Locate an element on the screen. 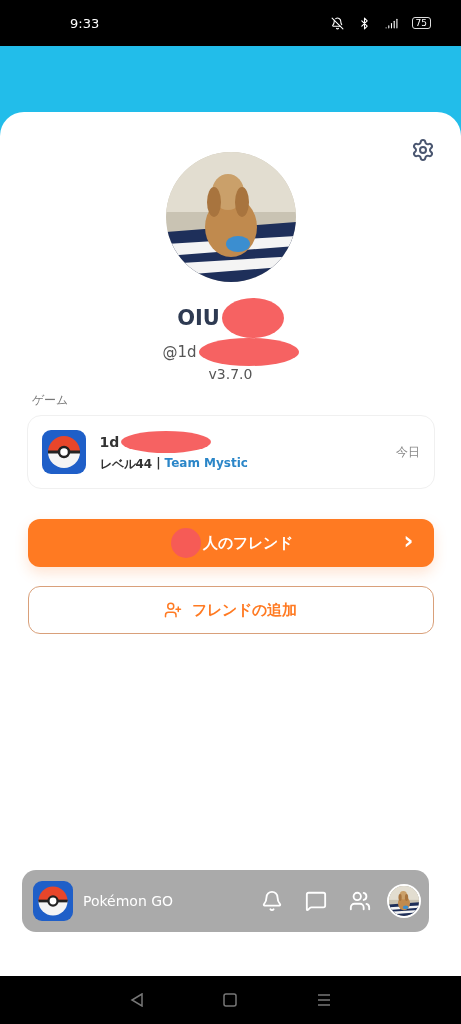 This screenshot has height=1024, width=461. settings-icon is located at coordinates (423, 150).